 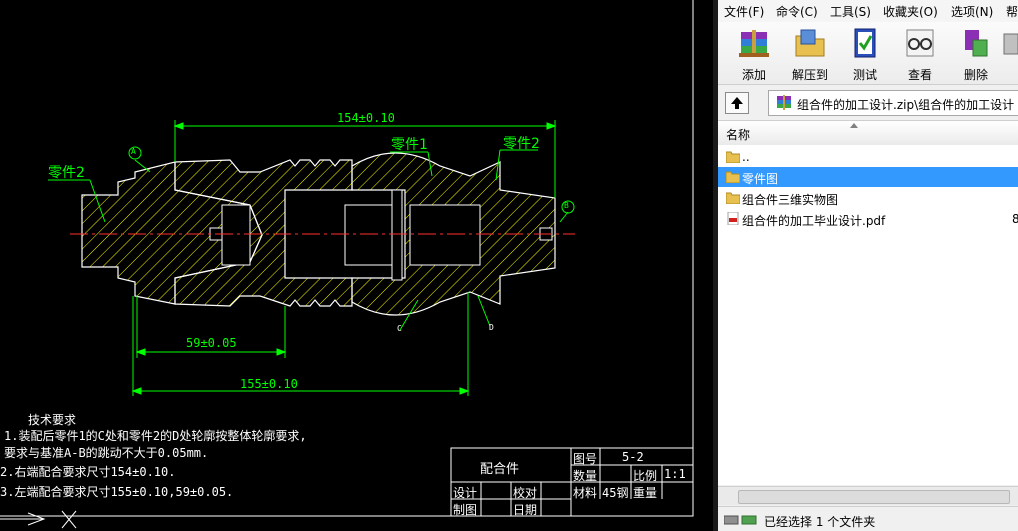 I want to click on status-bar: 已经选择 1 个文件夹, so click(x=868, y=518).